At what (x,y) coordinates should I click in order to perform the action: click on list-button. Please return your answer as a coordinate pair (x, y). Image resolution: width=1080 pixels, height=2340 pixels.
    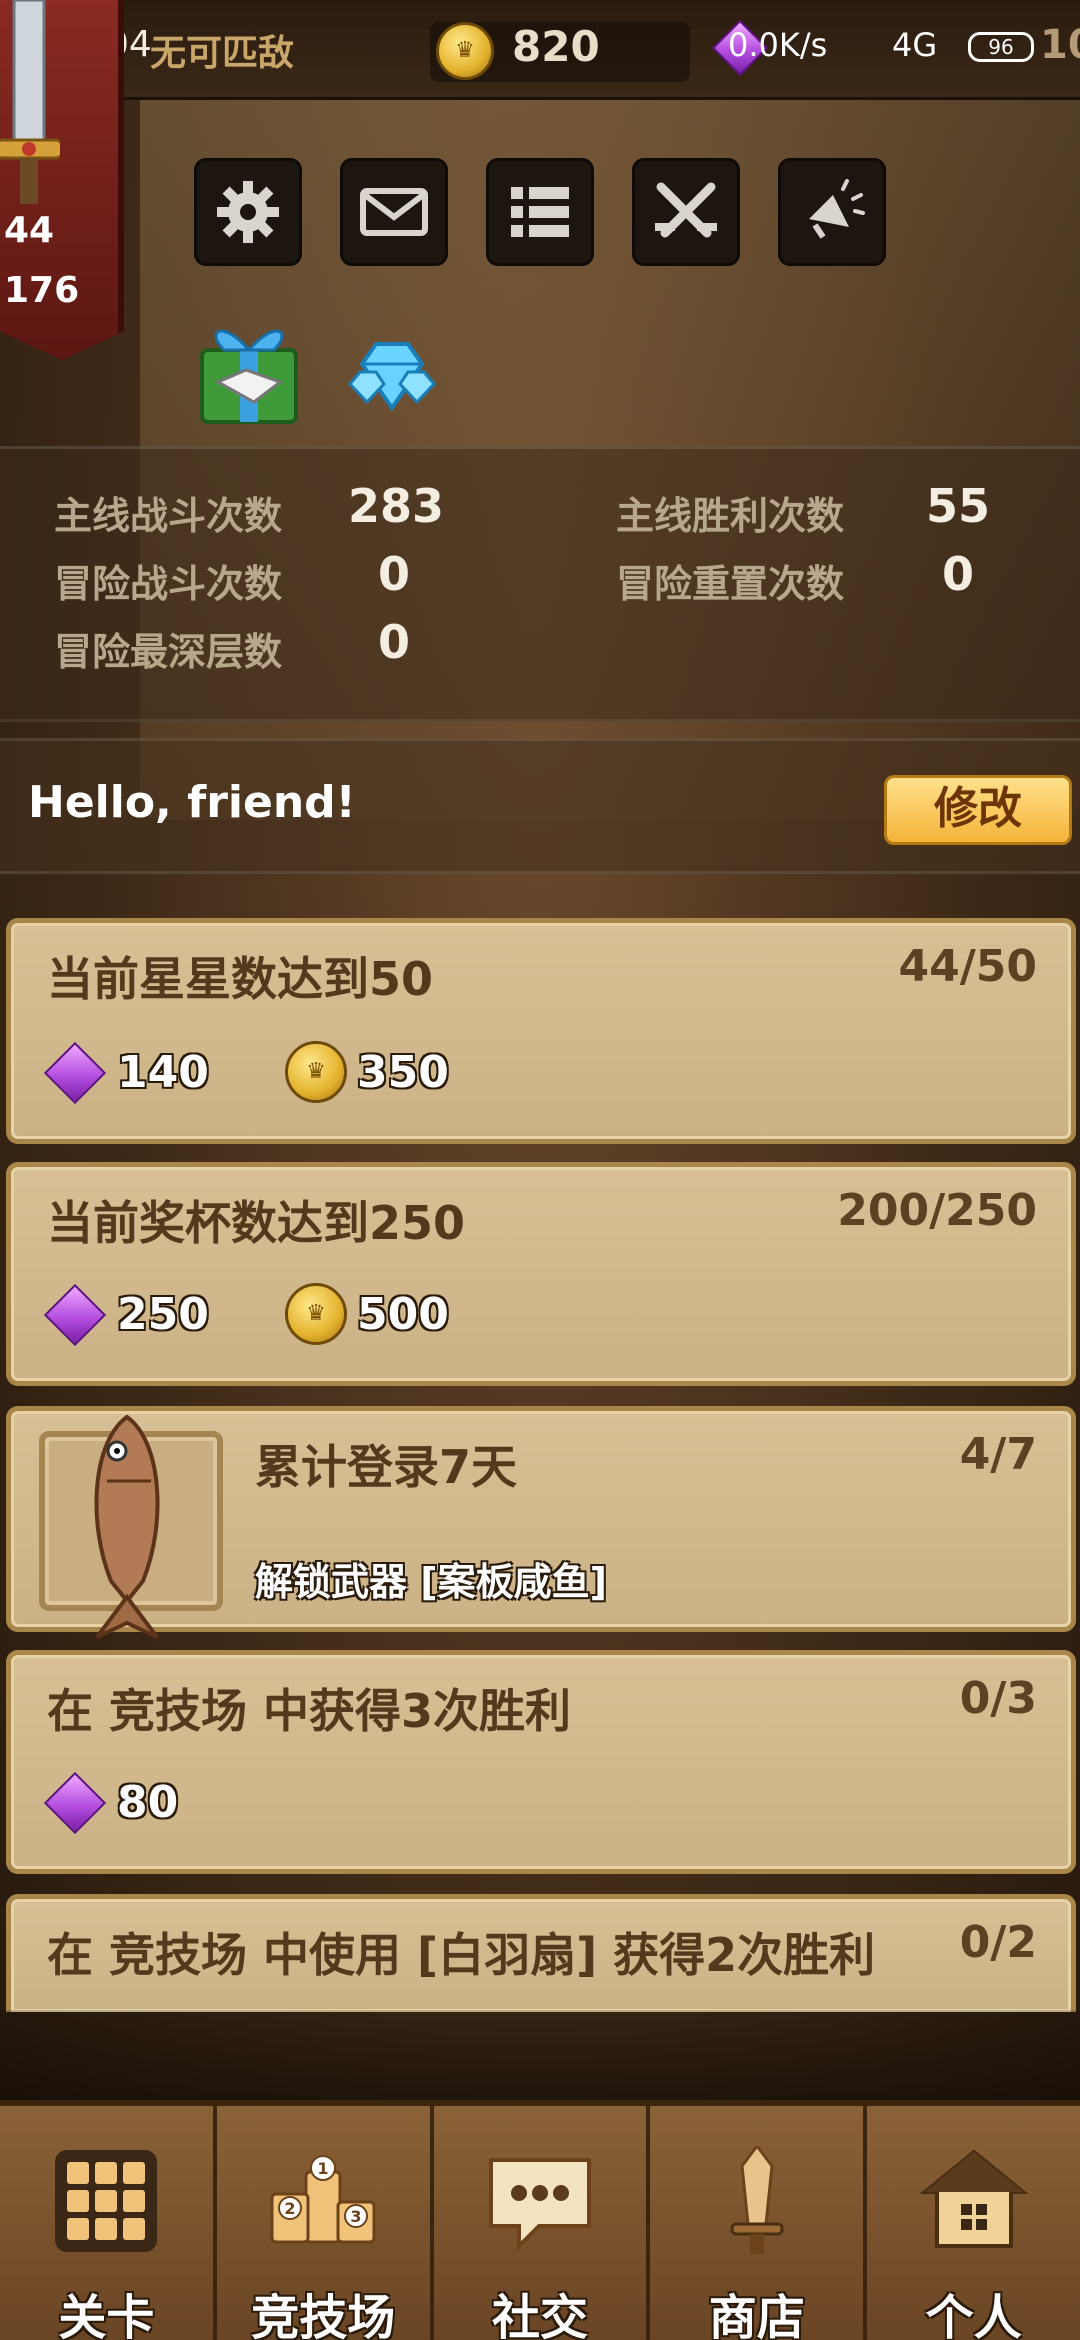
    Looking at the image, I should click on (540, 212).